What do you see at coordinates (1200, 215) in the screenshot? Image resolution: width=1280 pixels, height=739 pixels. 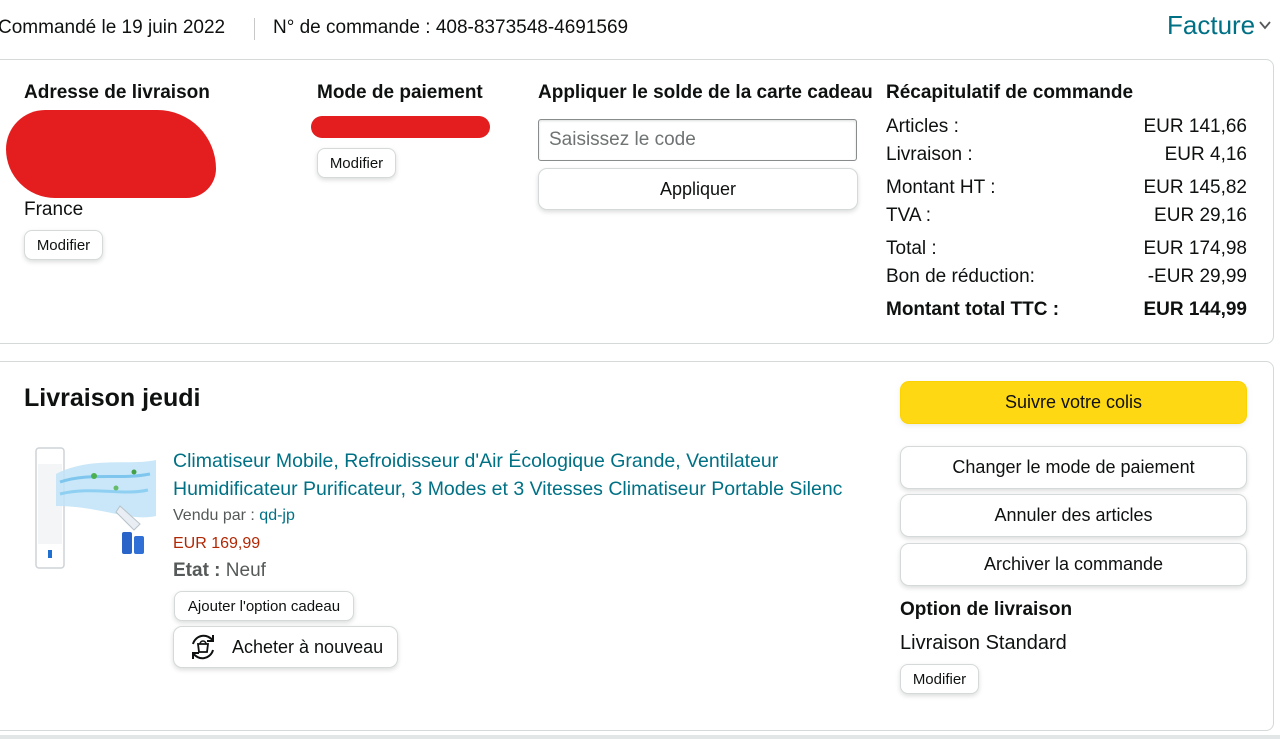 I see `summary-value: EUR 29,16` at bounding box center [1200, 215].